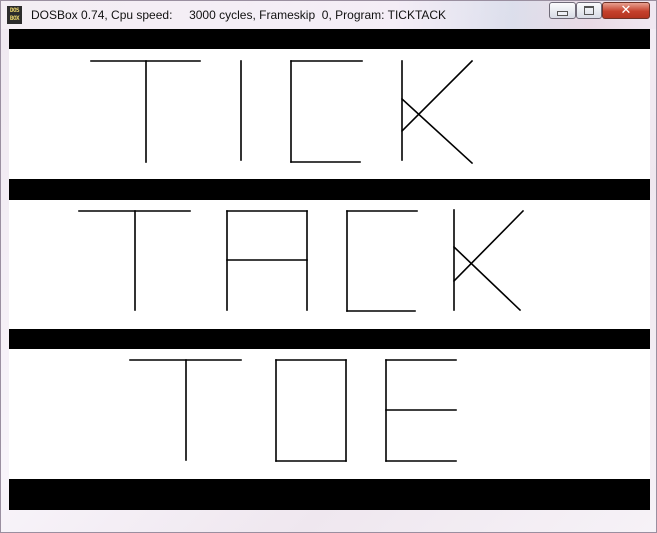 This screenshot has height=533, width=657. What do you see at coordinates (267, 260) in the screenshot?
I see `letter-a` at bounding box center [267, 260].